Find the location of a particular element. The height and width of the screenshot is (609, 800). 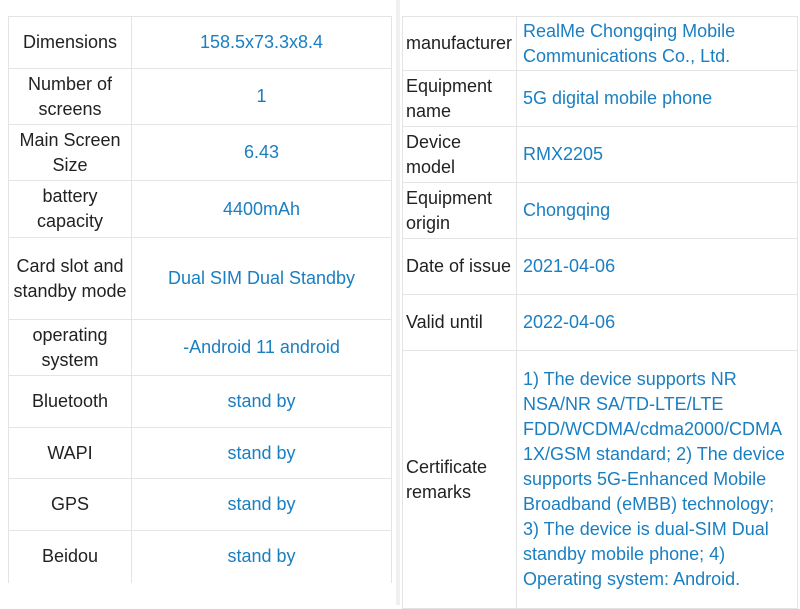

spec-label-number-of-screens: Number of screens is located at coordinates (70, 96).